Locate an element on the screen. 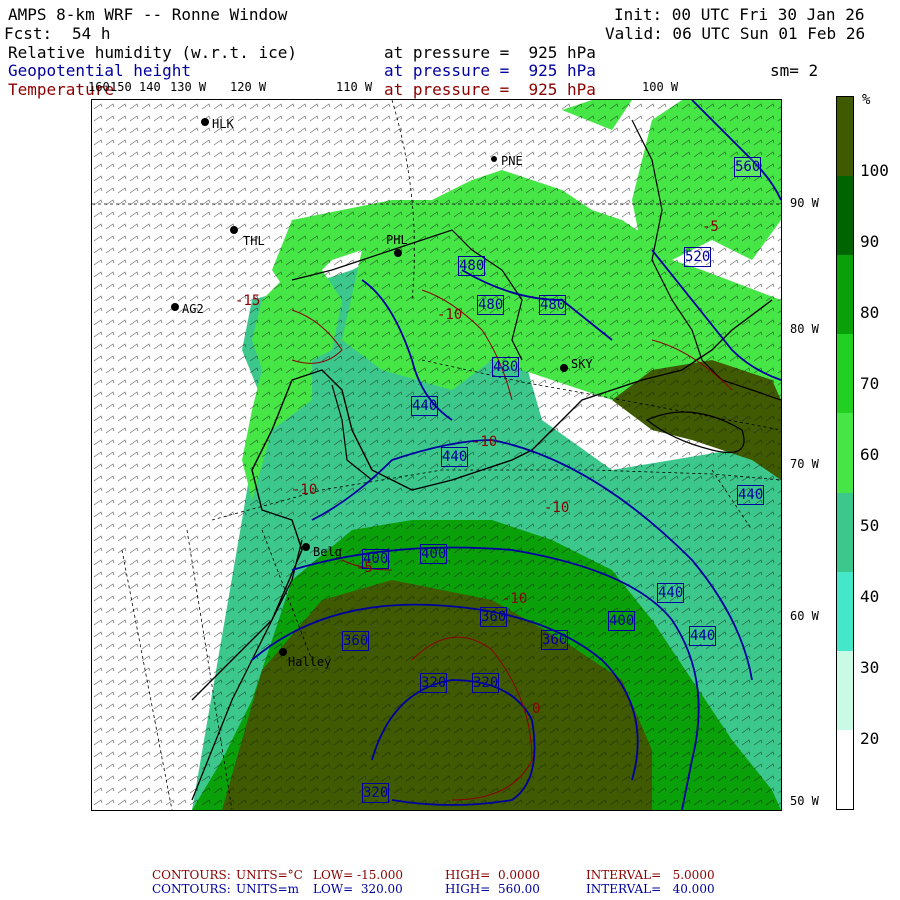 The image size is (900, 900). legend-tick-60: 60 is located at coordinates (870, 454).